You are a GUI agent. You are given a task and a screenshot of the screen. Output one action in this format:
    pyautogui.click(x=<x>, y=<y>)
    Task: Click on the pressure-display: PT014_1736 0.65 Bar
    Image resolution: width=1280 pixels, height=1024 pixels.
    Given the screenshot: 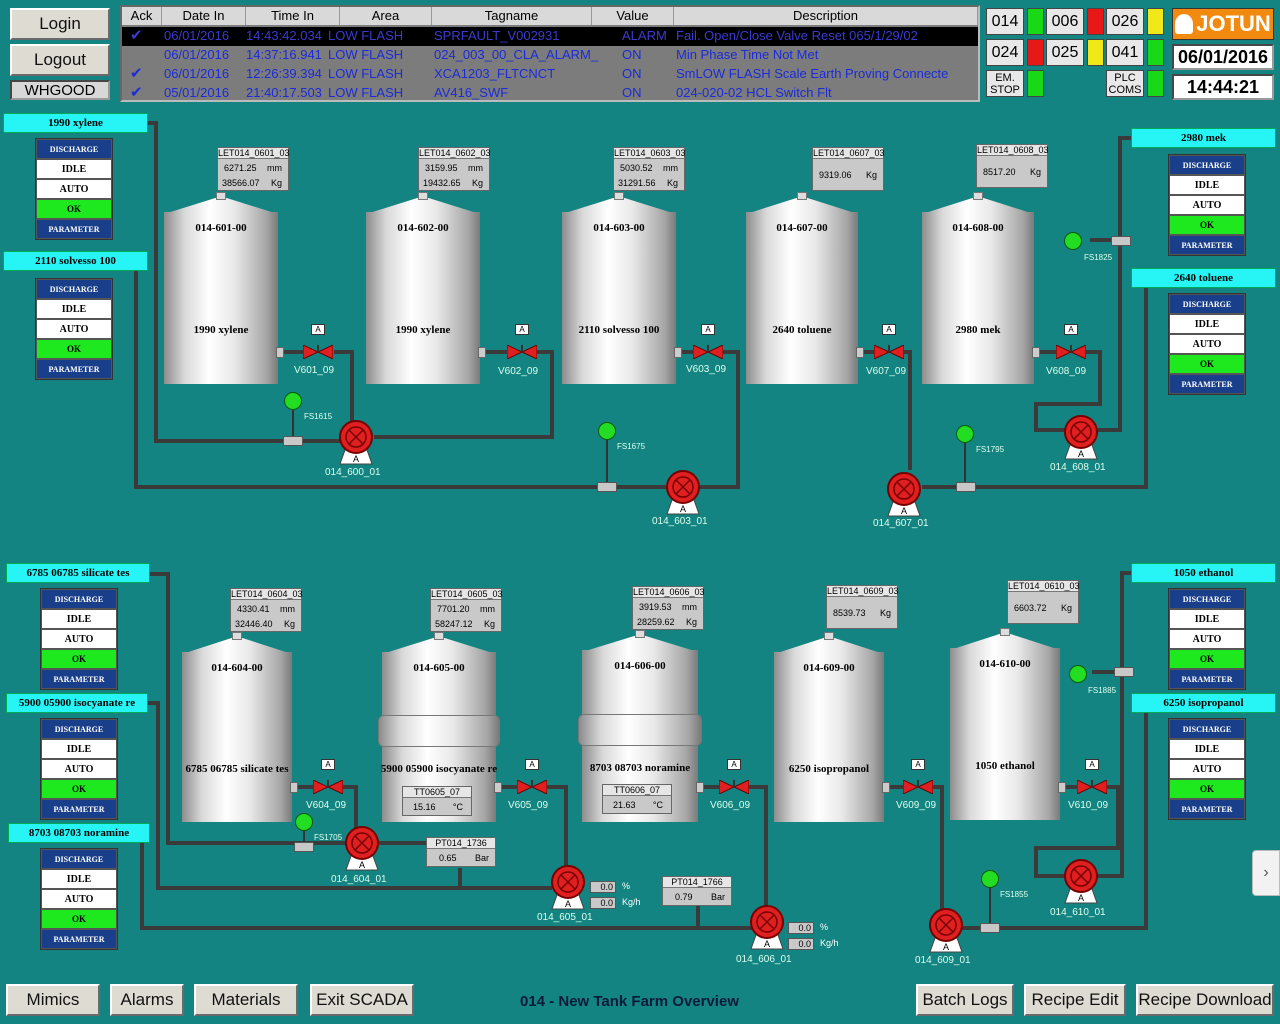 What is the action you would take?
    pyautogui.click(x=461, y=852)
    